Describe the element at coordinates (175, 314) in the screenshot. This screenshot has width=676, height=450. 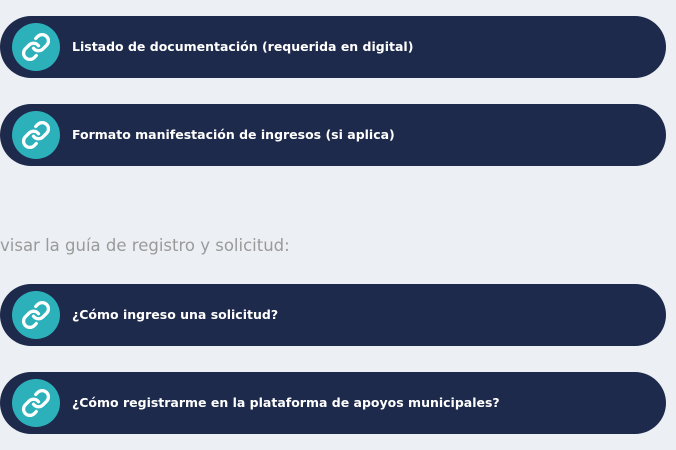
I see `link-label: ¿Cómo ingreso una solicitud?` at that location.